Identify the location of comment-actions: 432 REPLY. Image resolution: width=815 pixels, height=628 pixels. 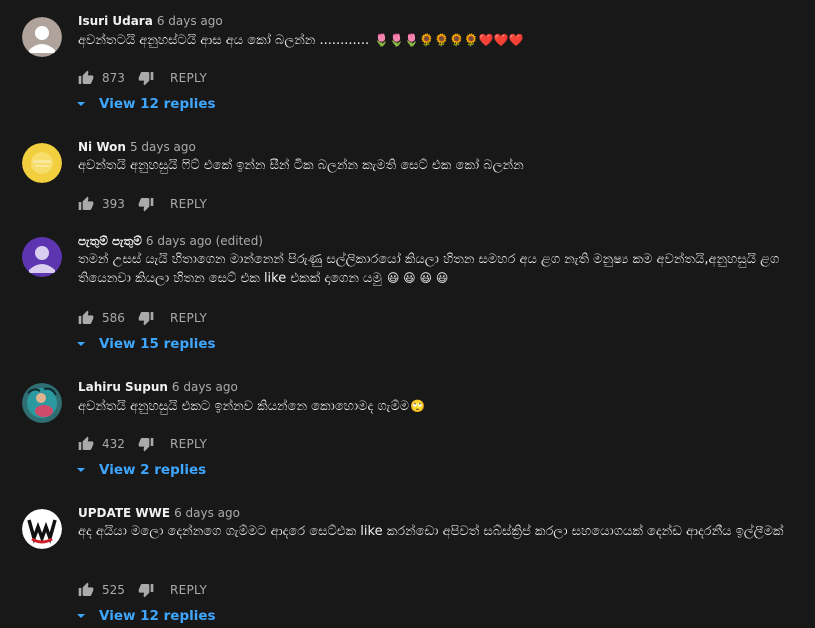
(142, 444).